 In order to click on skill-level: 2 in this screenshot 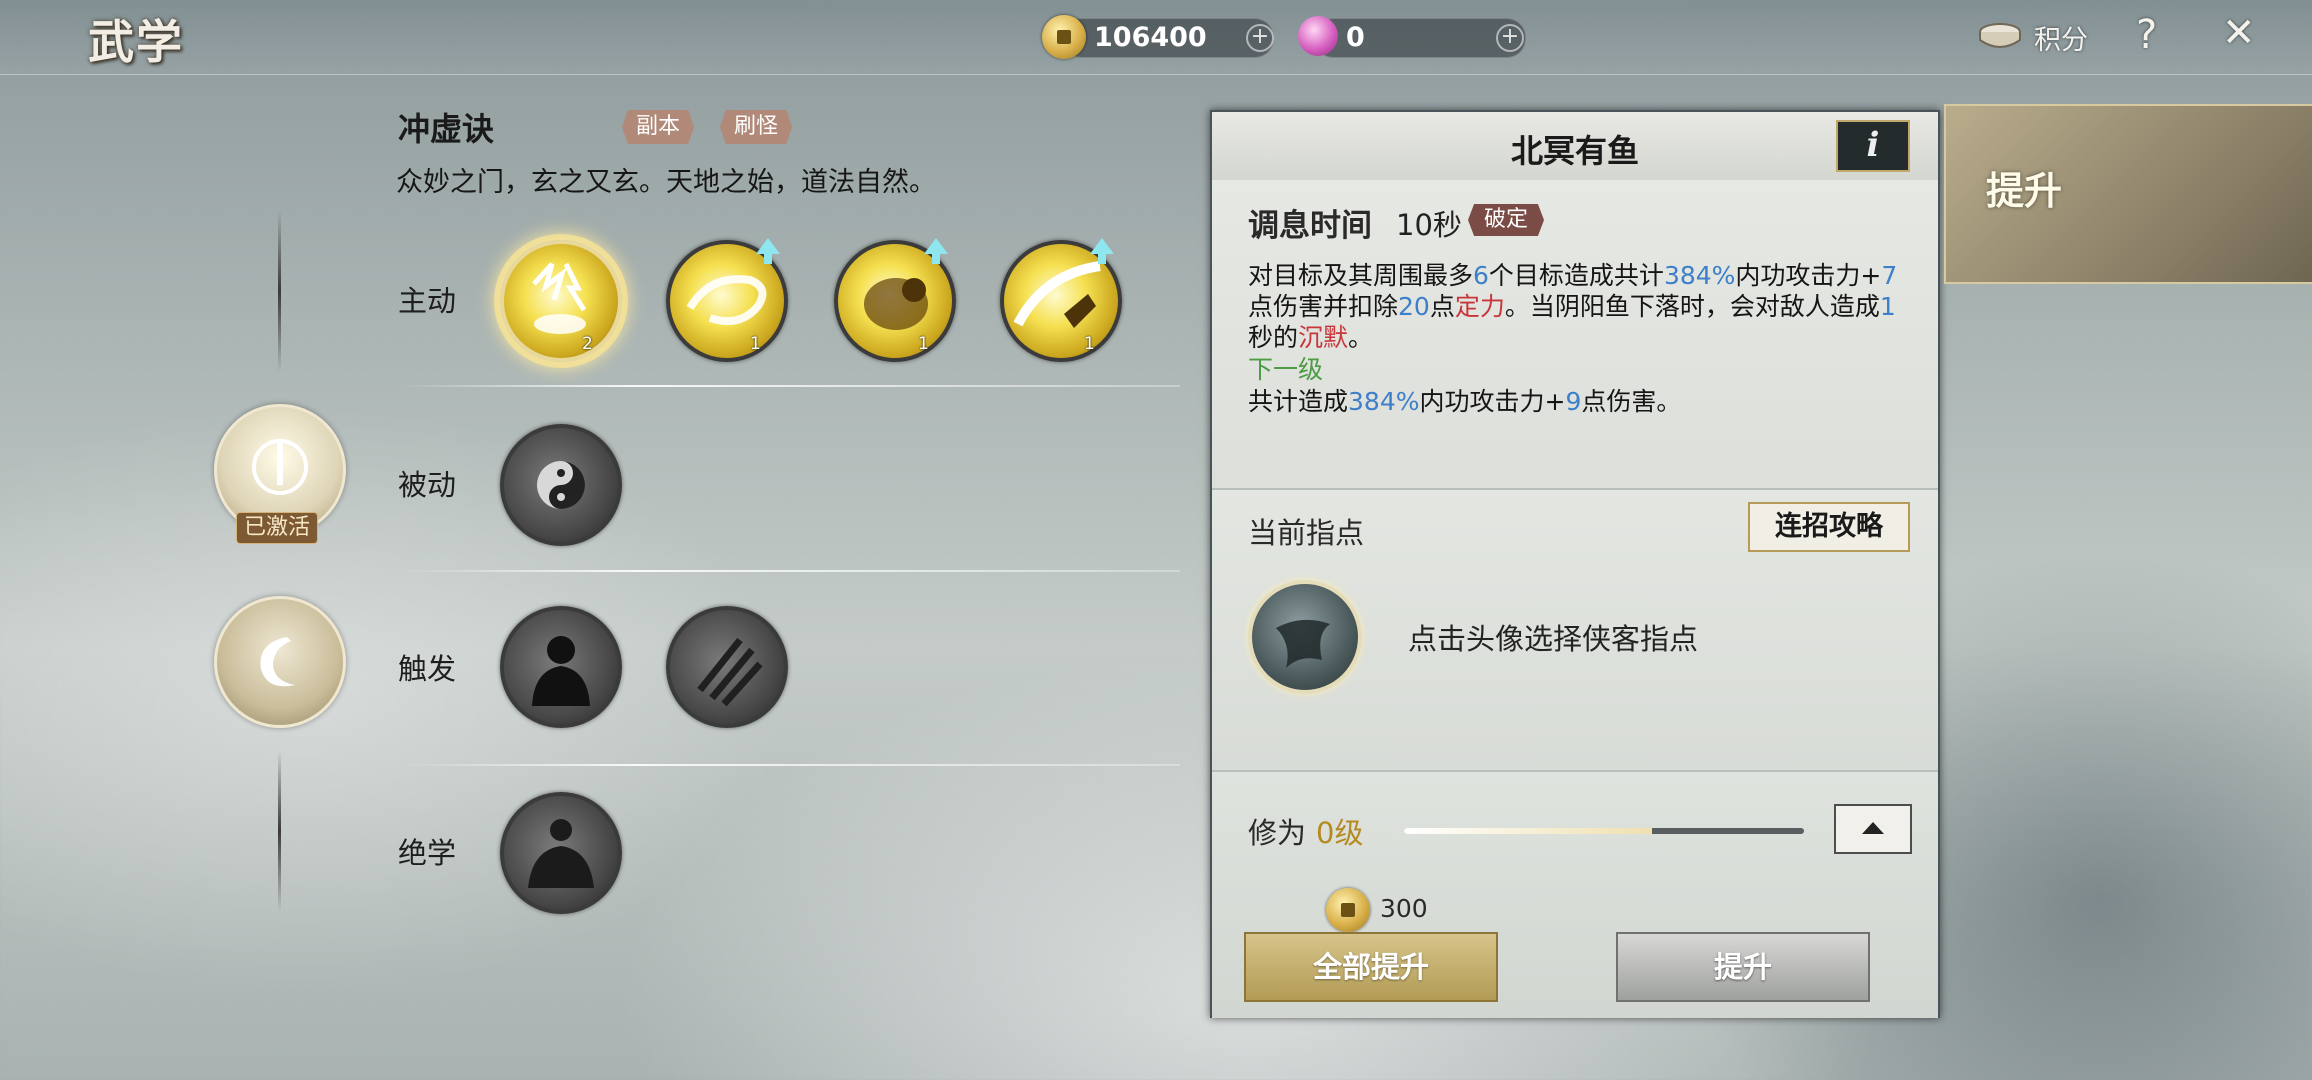, I will do `click(587, 344)`.